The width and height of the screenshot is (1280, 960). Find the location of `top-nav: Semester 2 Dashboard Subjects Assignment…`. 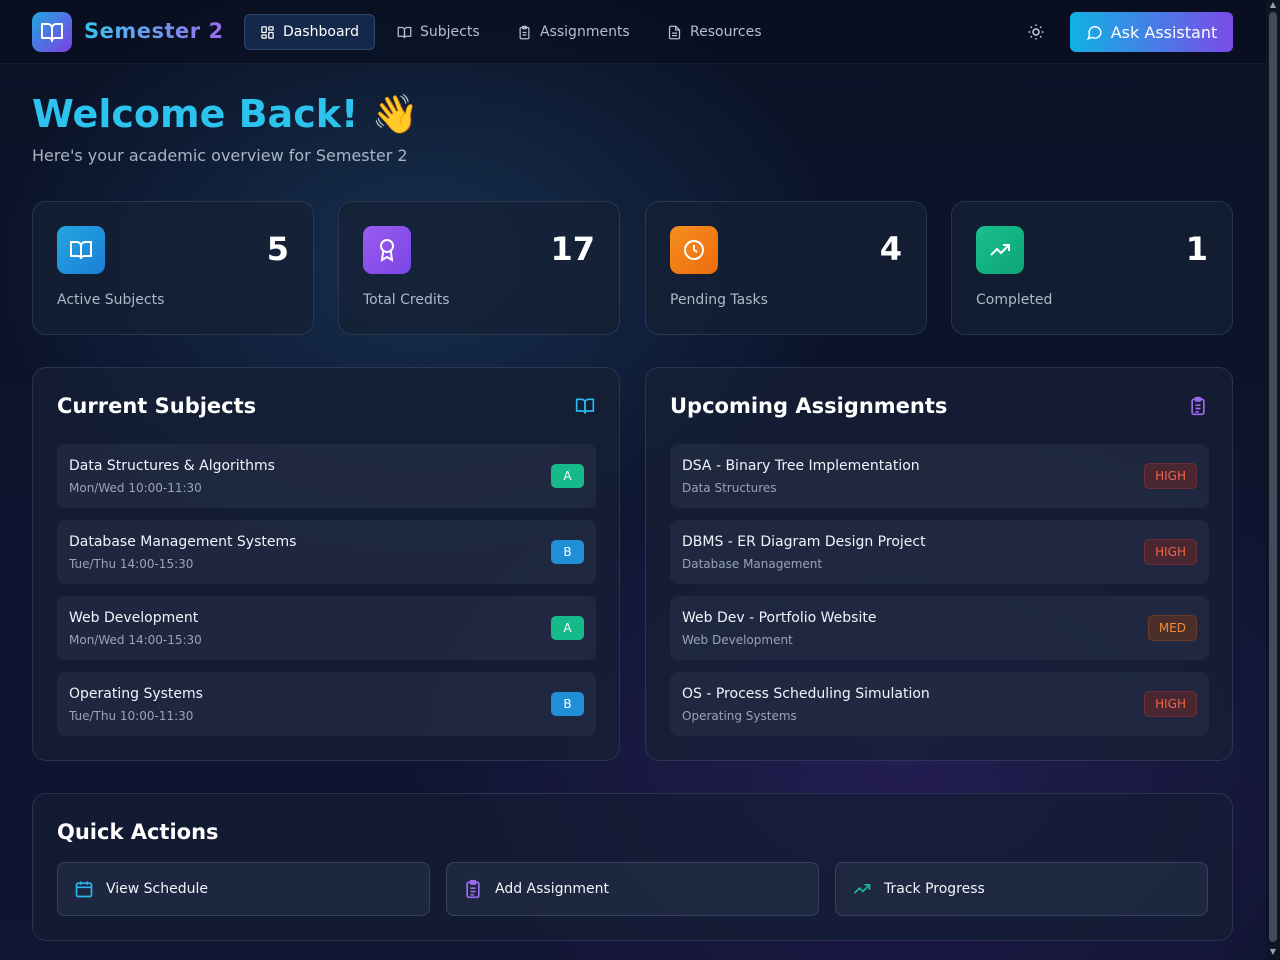

top-nav: Semester 2 Dashboard Subjects Assignment… is located at coordinates (633, 32).